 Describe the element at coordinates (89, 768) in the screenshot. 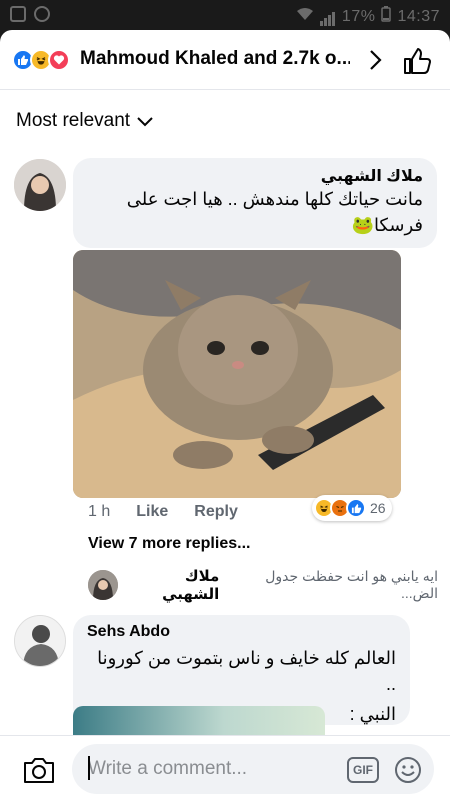

I see `text-cursor` at that location.